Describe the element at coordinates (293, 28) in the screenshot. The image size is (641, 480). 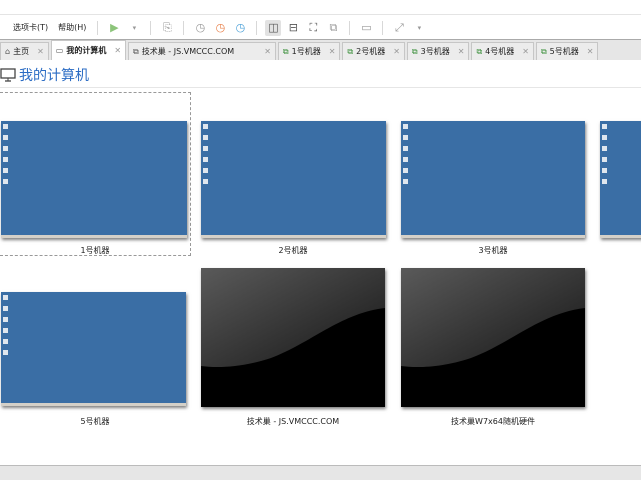
I see `thumbnail-view-icon: ⊟` at that location.